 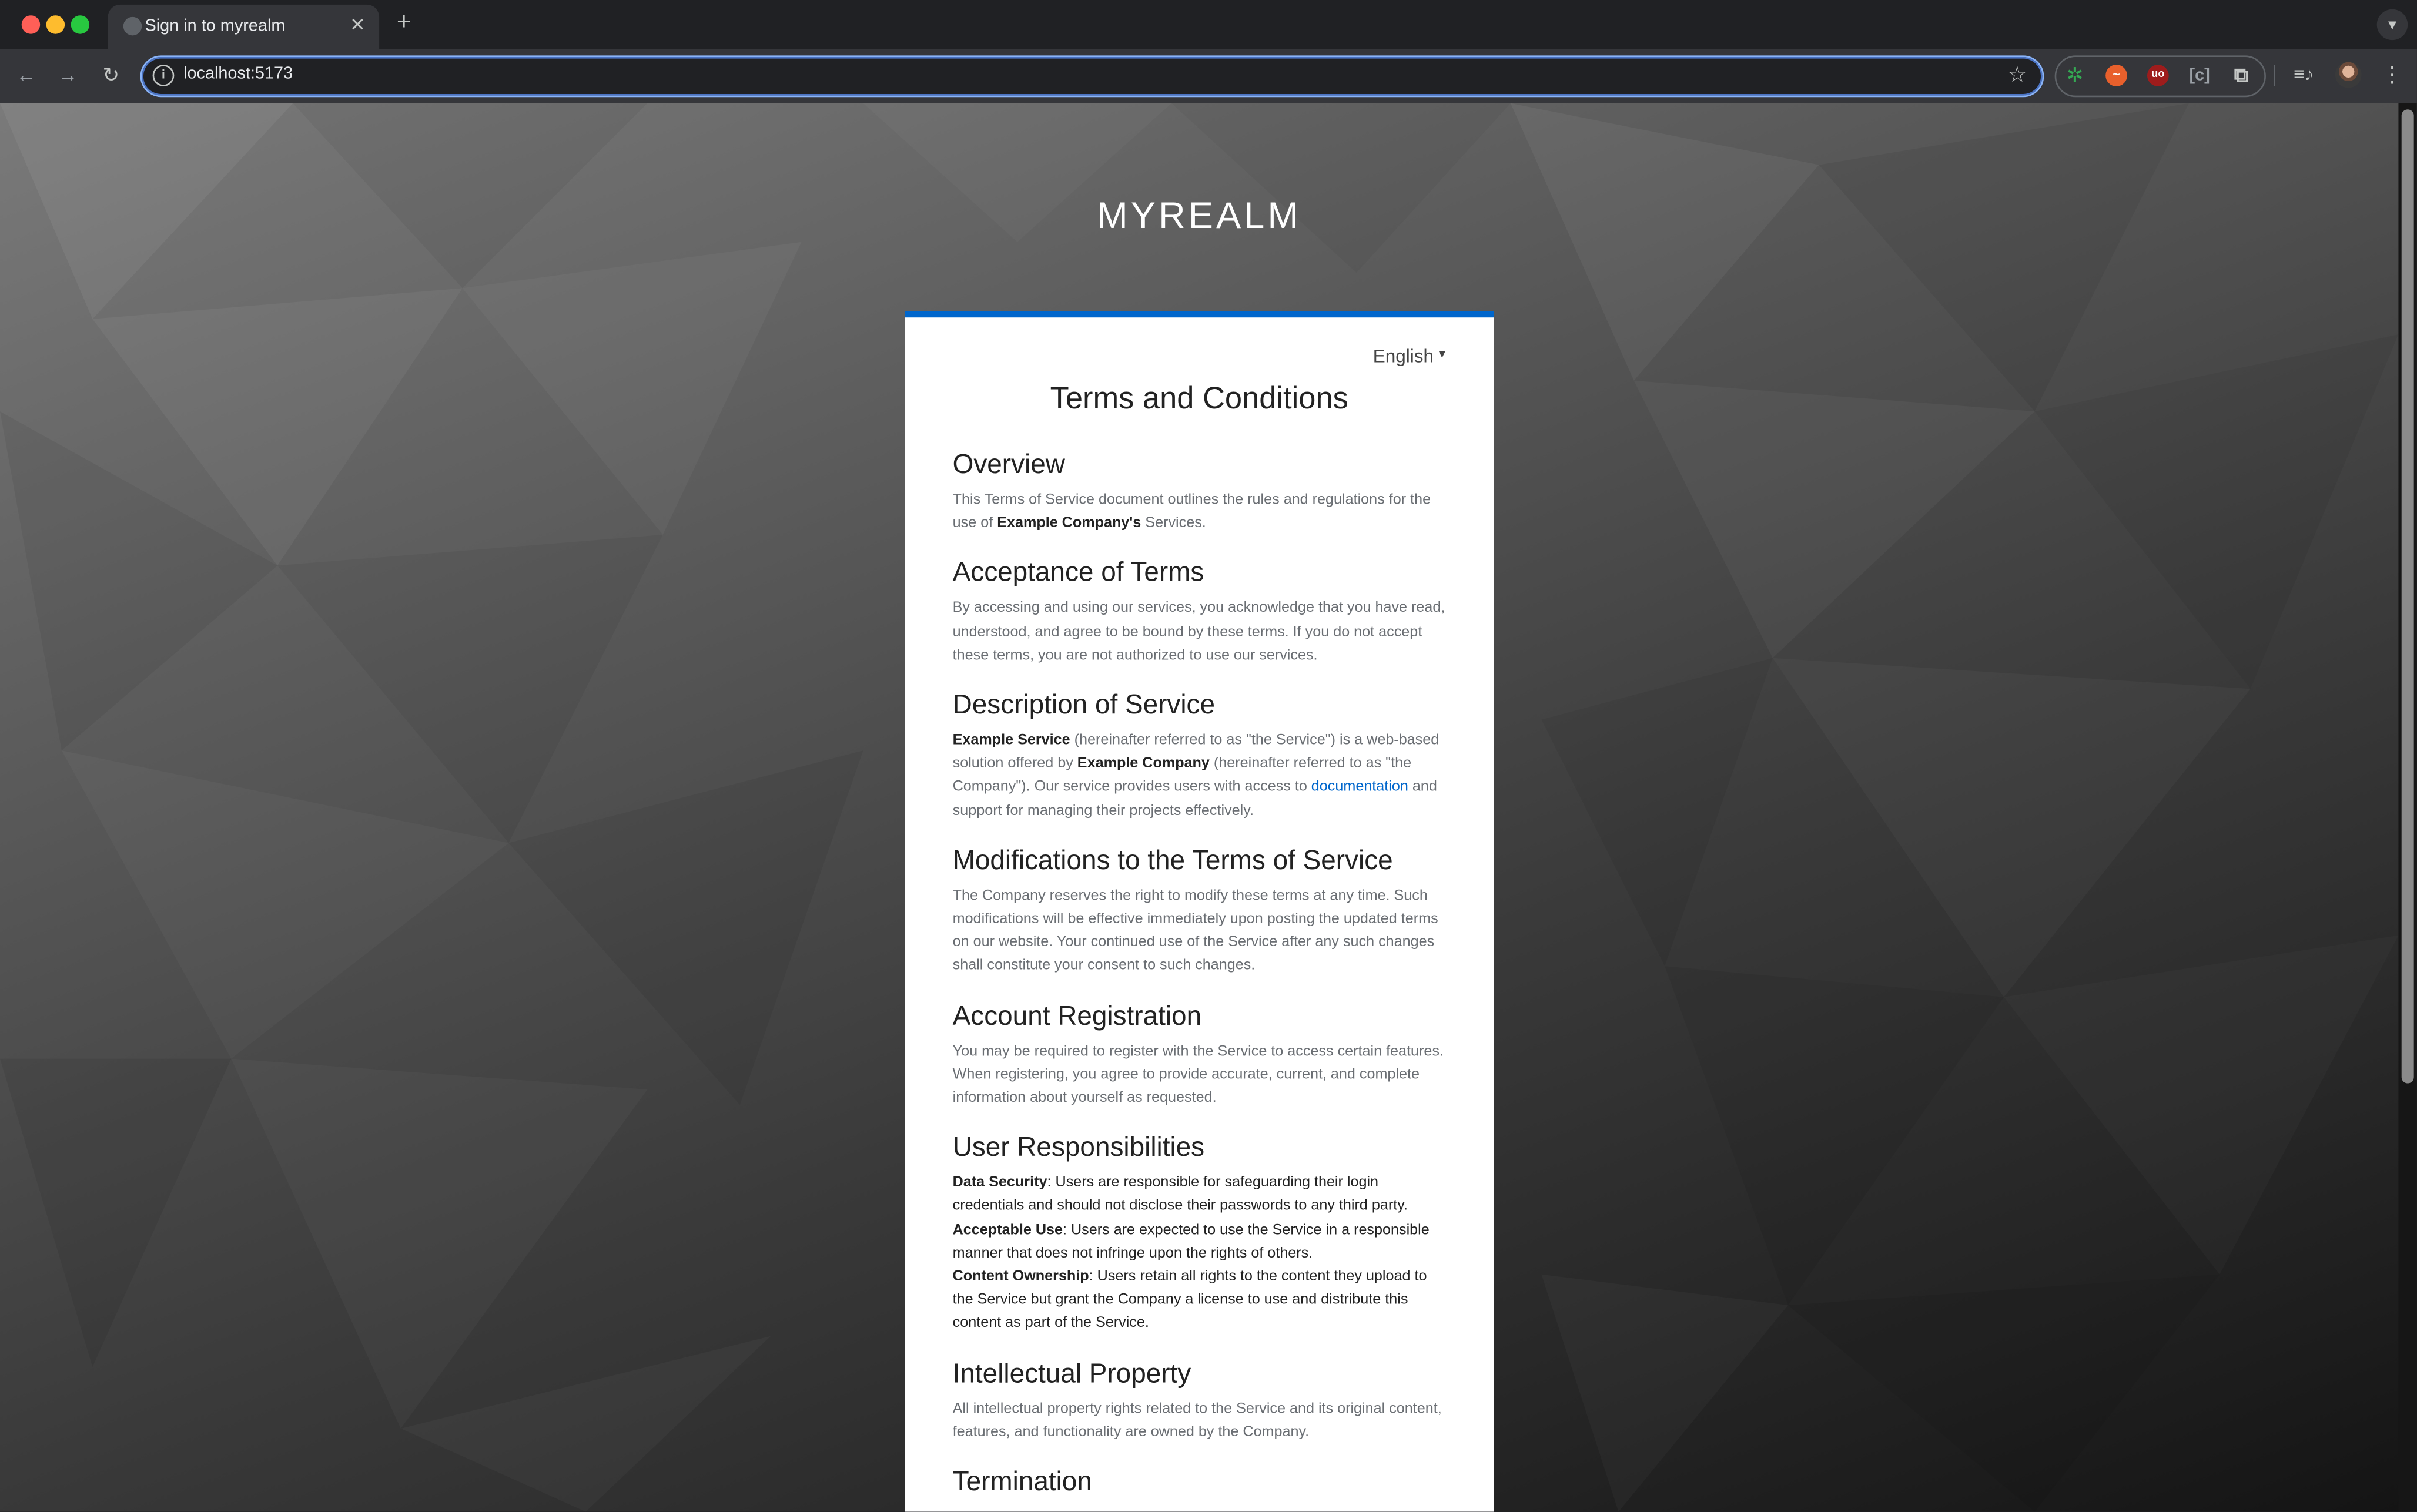 What do you see at coordinates (1071, 1373) in the screenshot?
I see `section-heading-ip: Intellectual Property` at bounding box center [1071, 1373].